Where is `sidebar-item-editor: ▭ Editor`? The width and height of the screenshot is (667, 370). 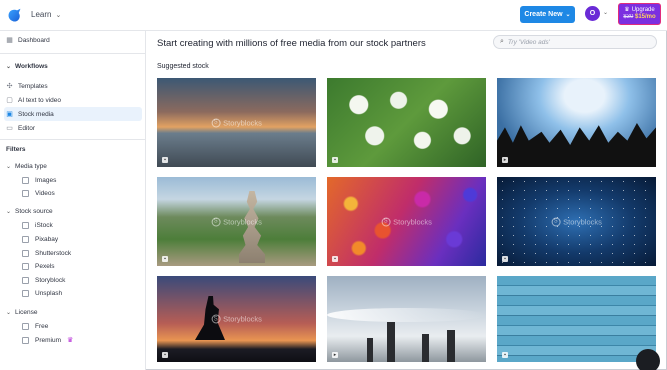
sidebar-item-editor: ▭ Editor is located at coordinates (20, 128).